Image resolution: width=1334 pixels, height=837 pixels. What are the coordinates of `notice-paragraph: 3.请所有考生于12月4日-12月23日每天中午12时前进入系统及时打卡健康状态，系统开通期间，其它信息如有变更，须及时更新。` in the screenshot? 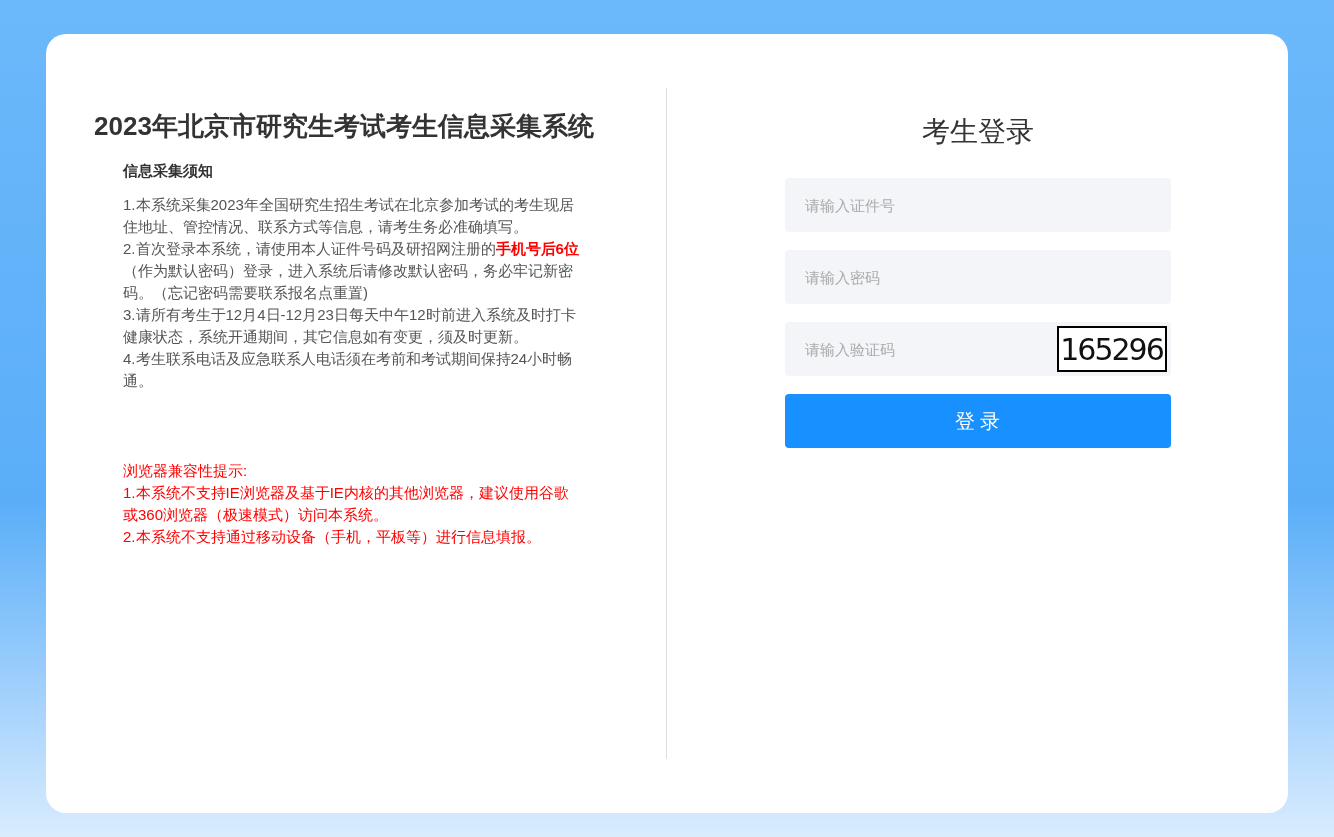 It's located at (350, 326).